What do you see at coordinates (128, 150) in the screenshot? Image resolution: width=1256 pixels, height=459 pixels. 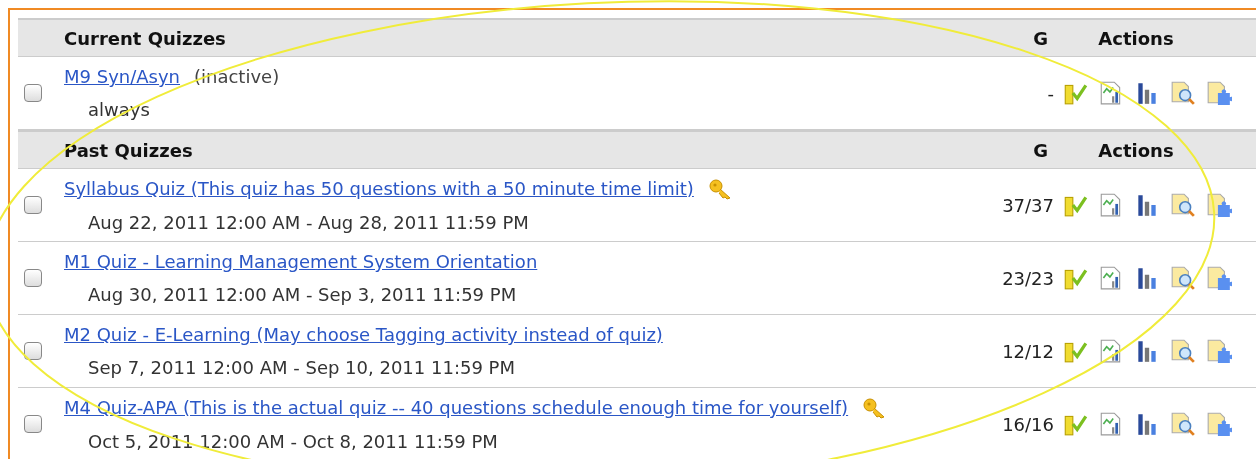 I see `section-header: Past Quizzes` at bounding box center [128, 150].